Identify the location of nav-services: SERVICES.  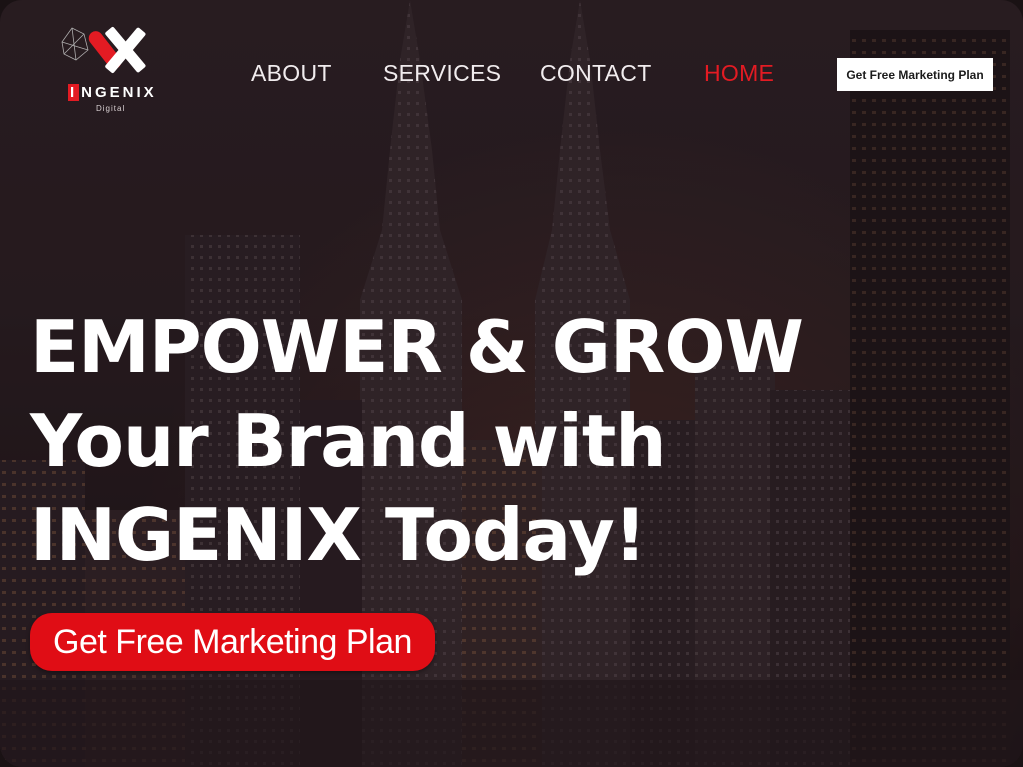
(442, 73).